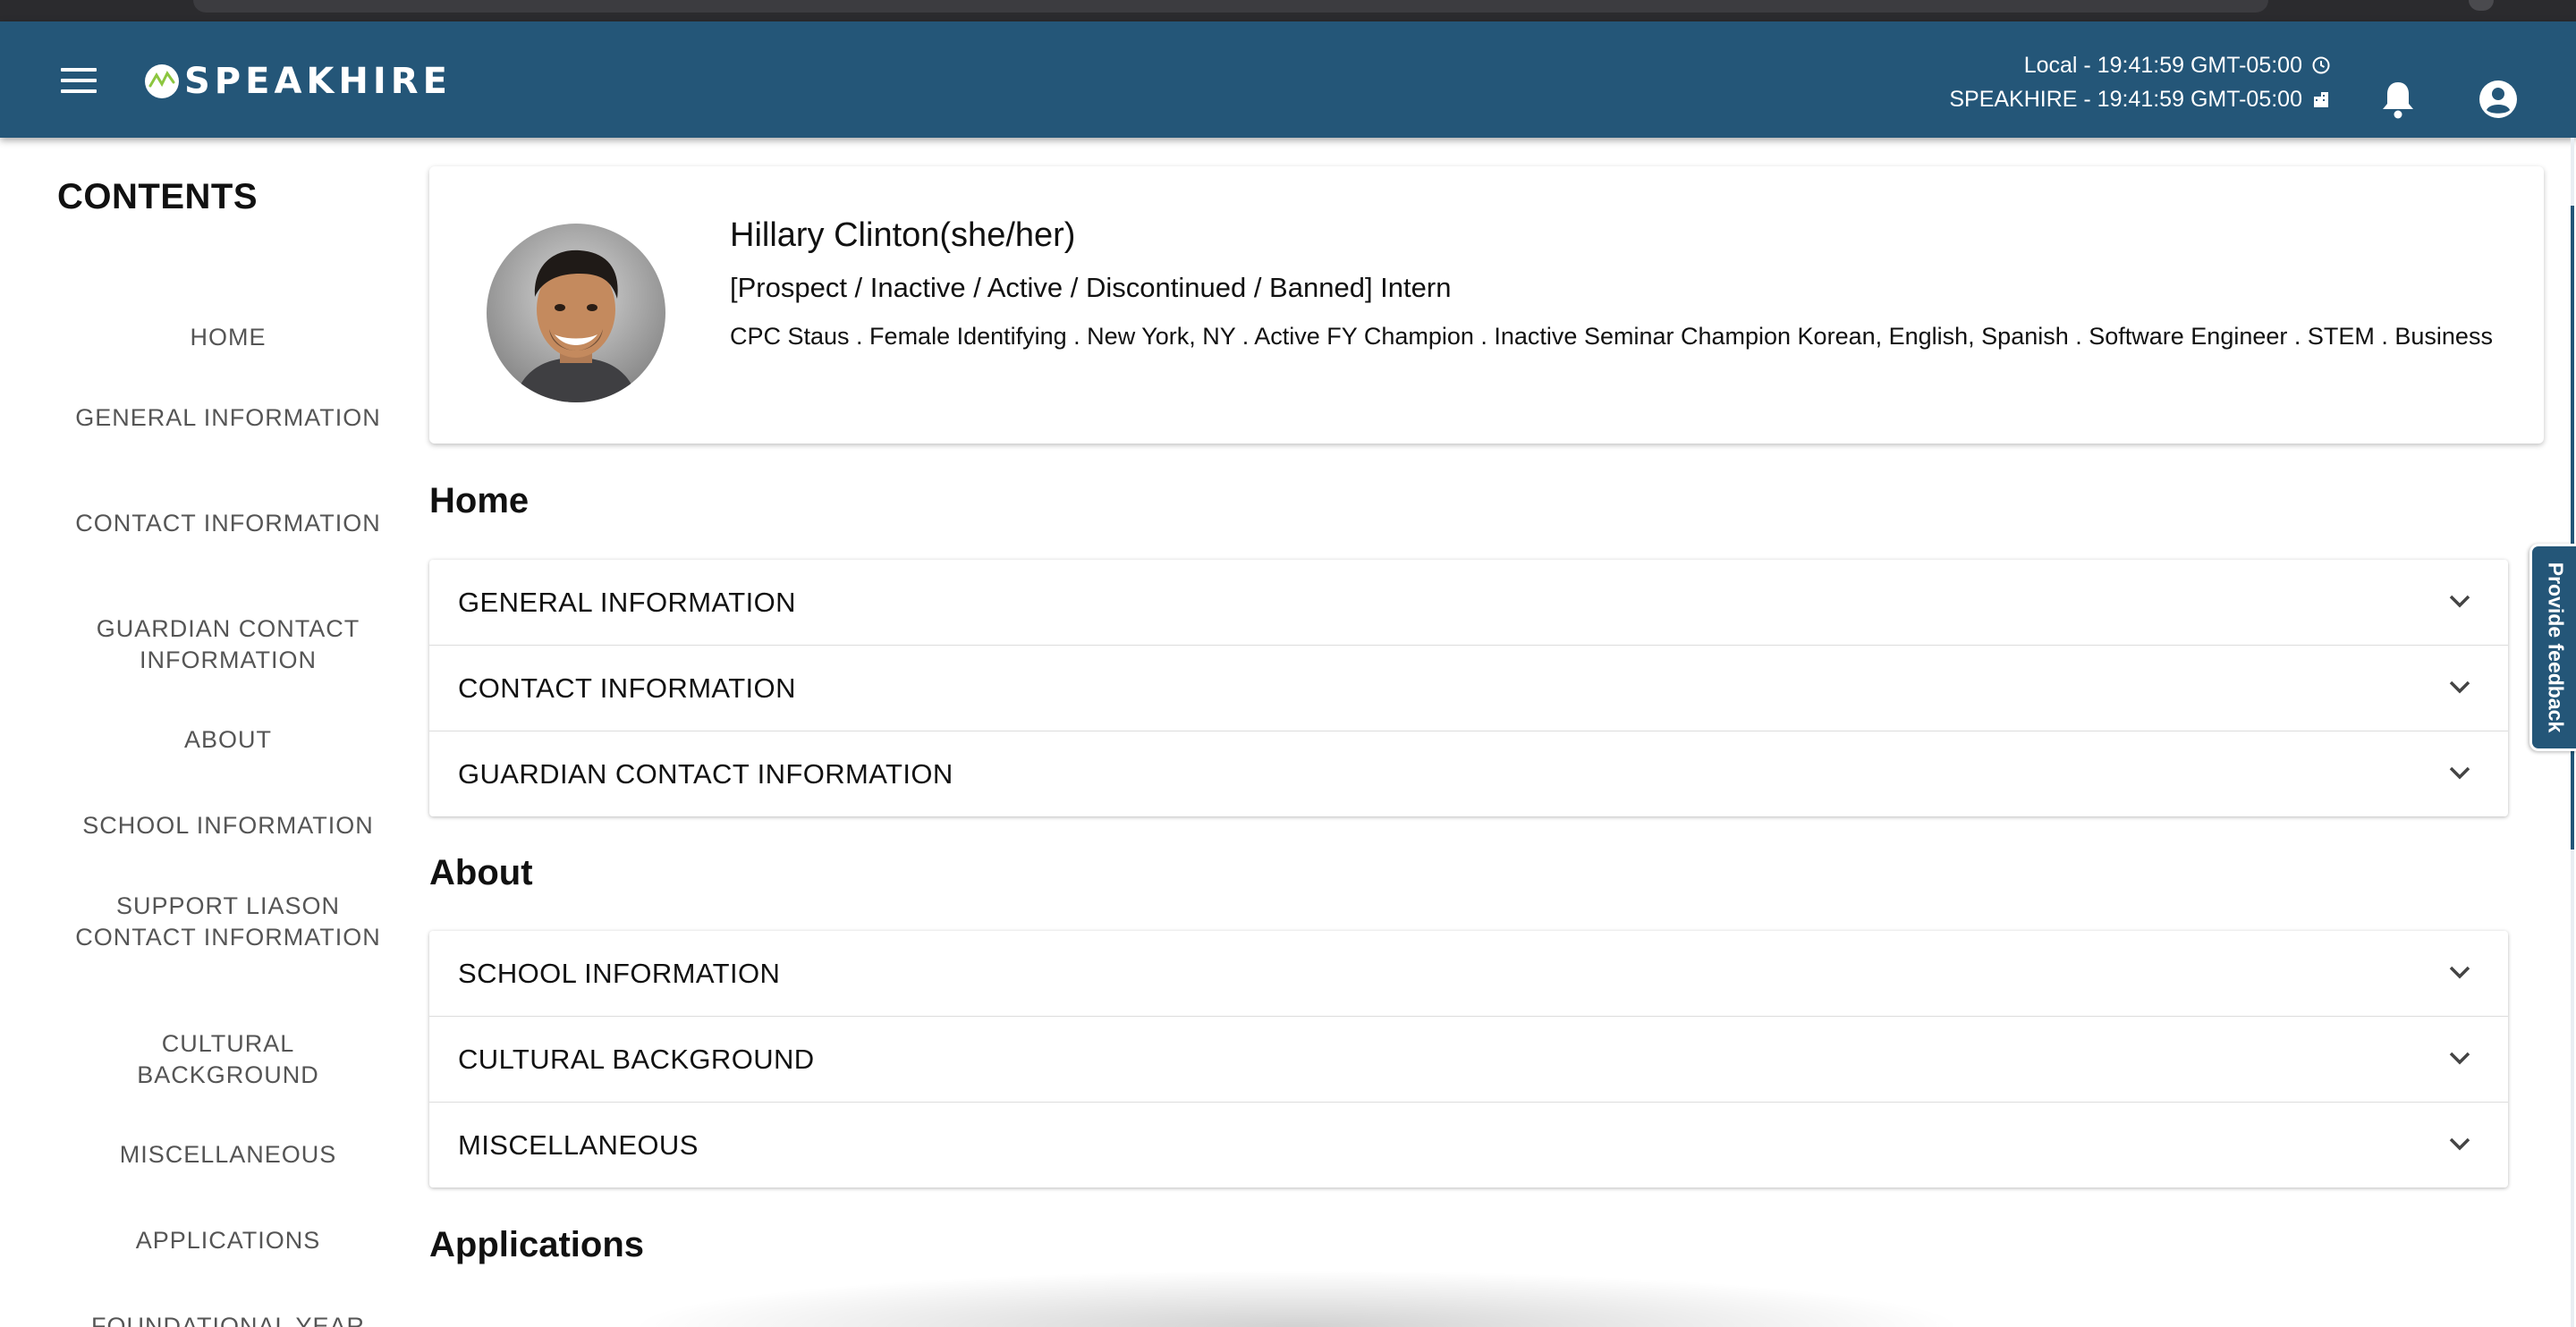  I want to click on profile-name: Hillary Clinton(she/her), so click(903, 235).